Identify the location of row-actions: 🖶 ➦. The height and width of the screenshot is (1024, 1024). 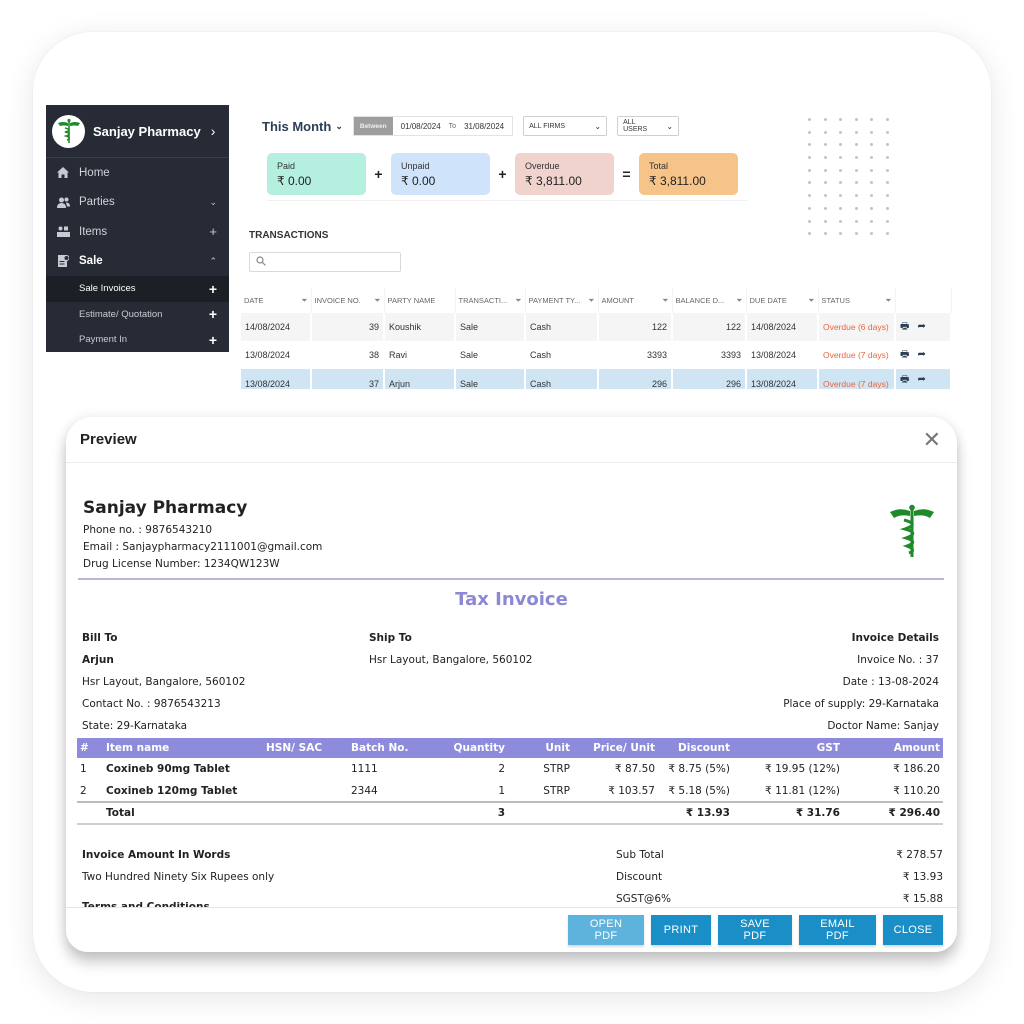
(923, 379).